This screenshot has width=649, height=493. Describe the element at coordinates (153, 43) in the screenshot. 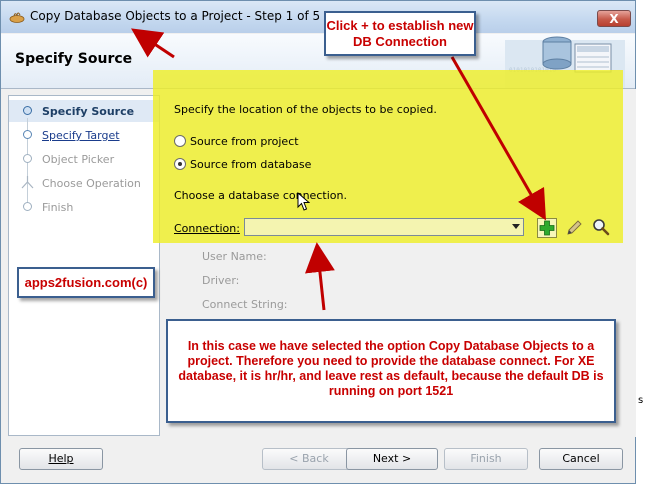

I see `arrow-to-title` at that location.